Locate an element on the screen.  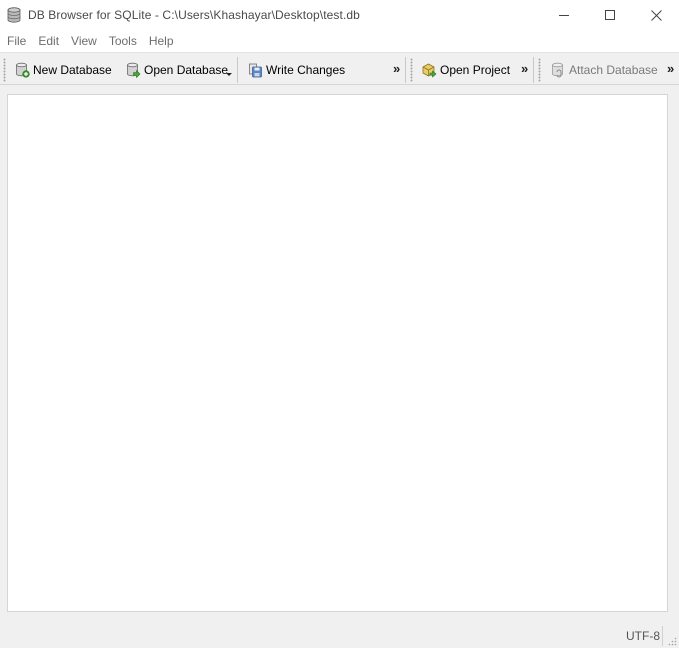
open-database-icon is located at coordinates (134, 70).